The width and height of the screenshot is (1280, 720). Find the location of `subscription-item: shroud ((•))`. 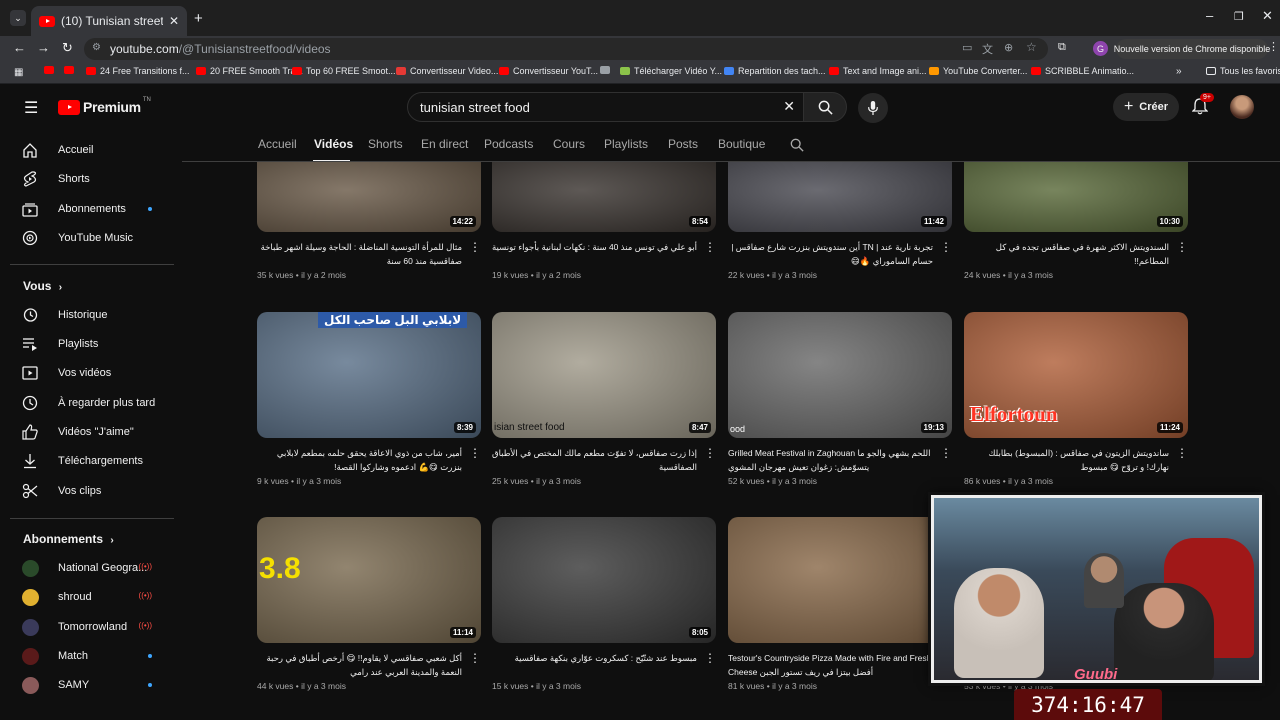

subscription-item: shroud ((•)) is located at coordinates (98, 597).